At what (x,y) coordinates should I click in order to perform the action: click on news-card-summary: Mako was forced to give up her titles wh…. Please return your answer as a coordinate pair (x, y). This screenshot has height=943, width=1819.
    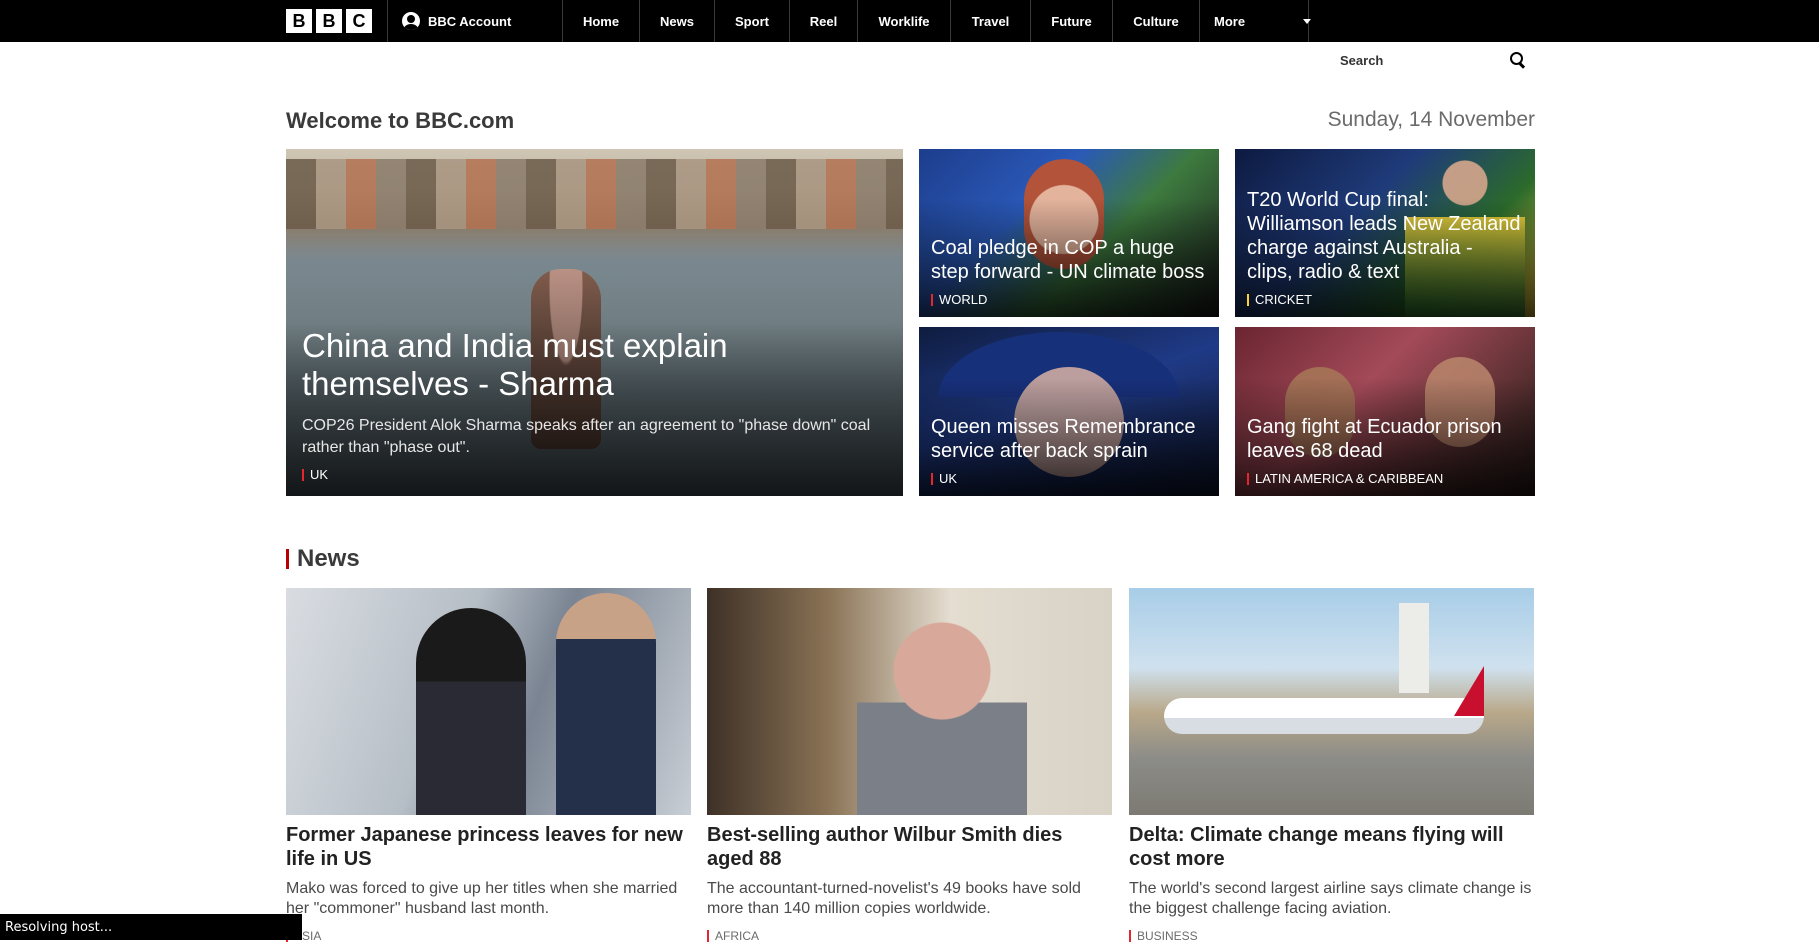
    Looking at the image, I should click on (482, 898).